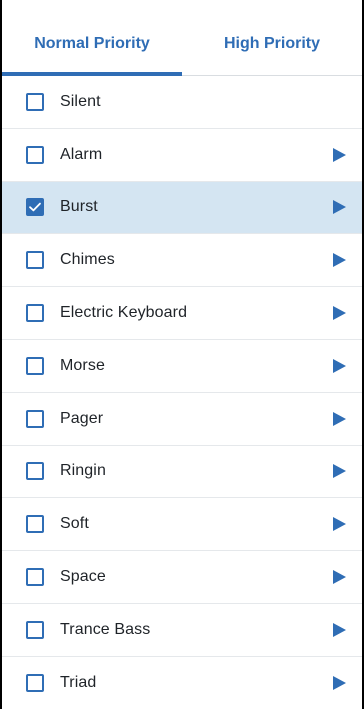 The width and height of the screenshot is (364, 709). Describe the element at coordinates (182, 683) in the screenshot. I see `ringtone-row: Triad` at that location.